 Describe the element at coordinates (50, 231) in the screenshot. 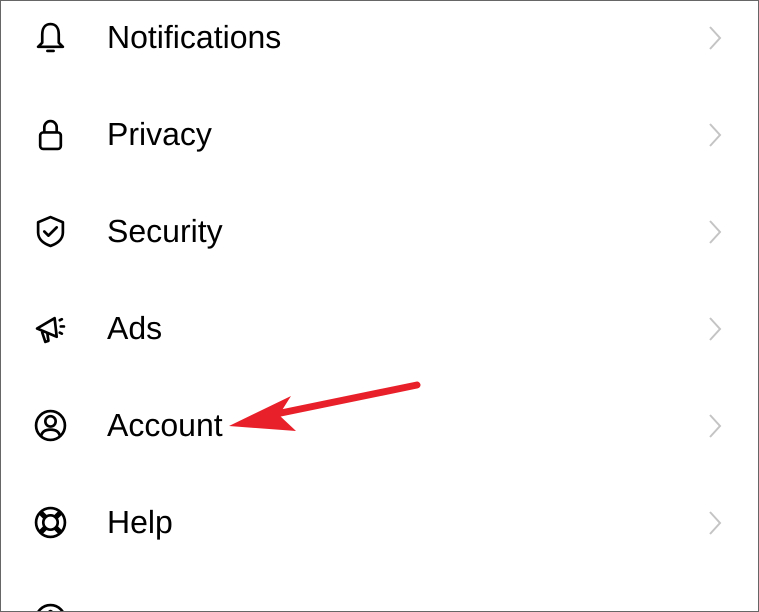

I see `shield-icon` at that location.